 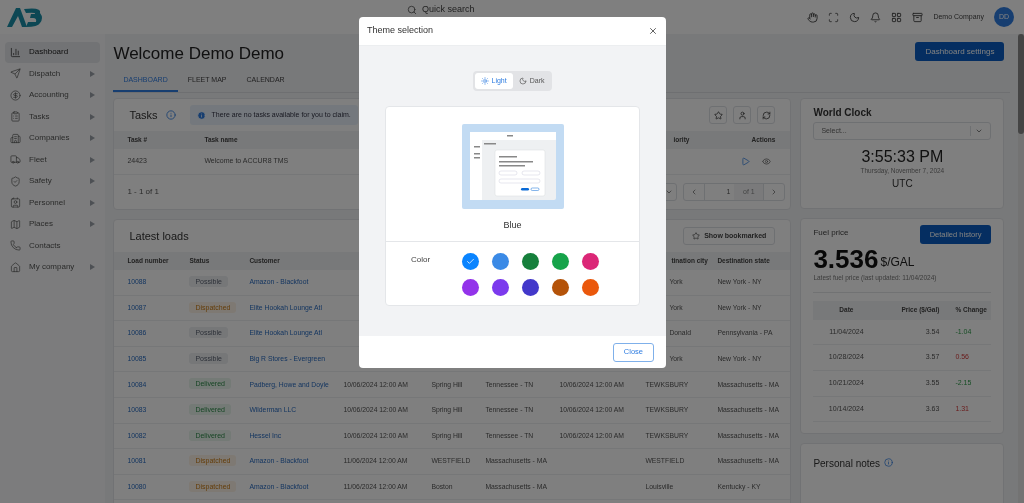 I want to click on sidebar-item: Places, so click(x=53, y=224).